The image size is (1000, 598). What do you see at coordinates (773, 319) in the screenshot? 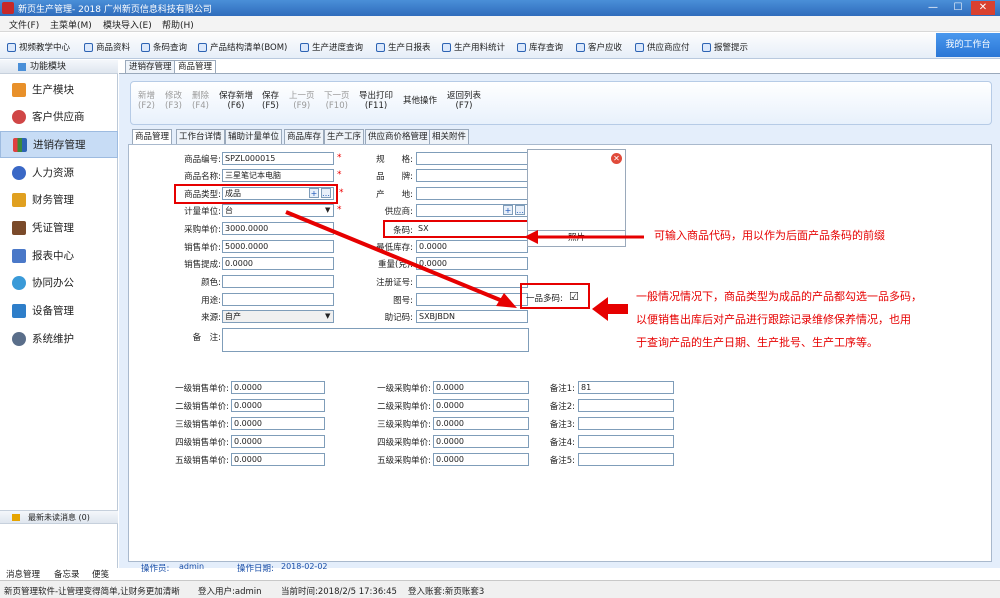
I see `note-multi-code-2: 以便销售出库后对产品进行跟踪记录维修保养情况，也用` at bounding box center [773, 319].